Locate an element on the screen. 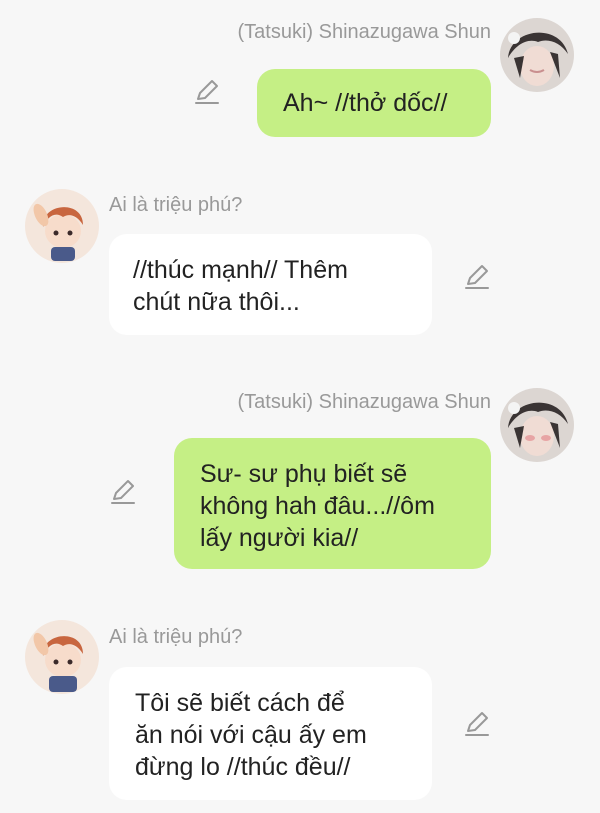 The width and height of the screenshot is (600, 813). message-text-line: Ah~ //thở dốc// is located at coordinates (365, 103).